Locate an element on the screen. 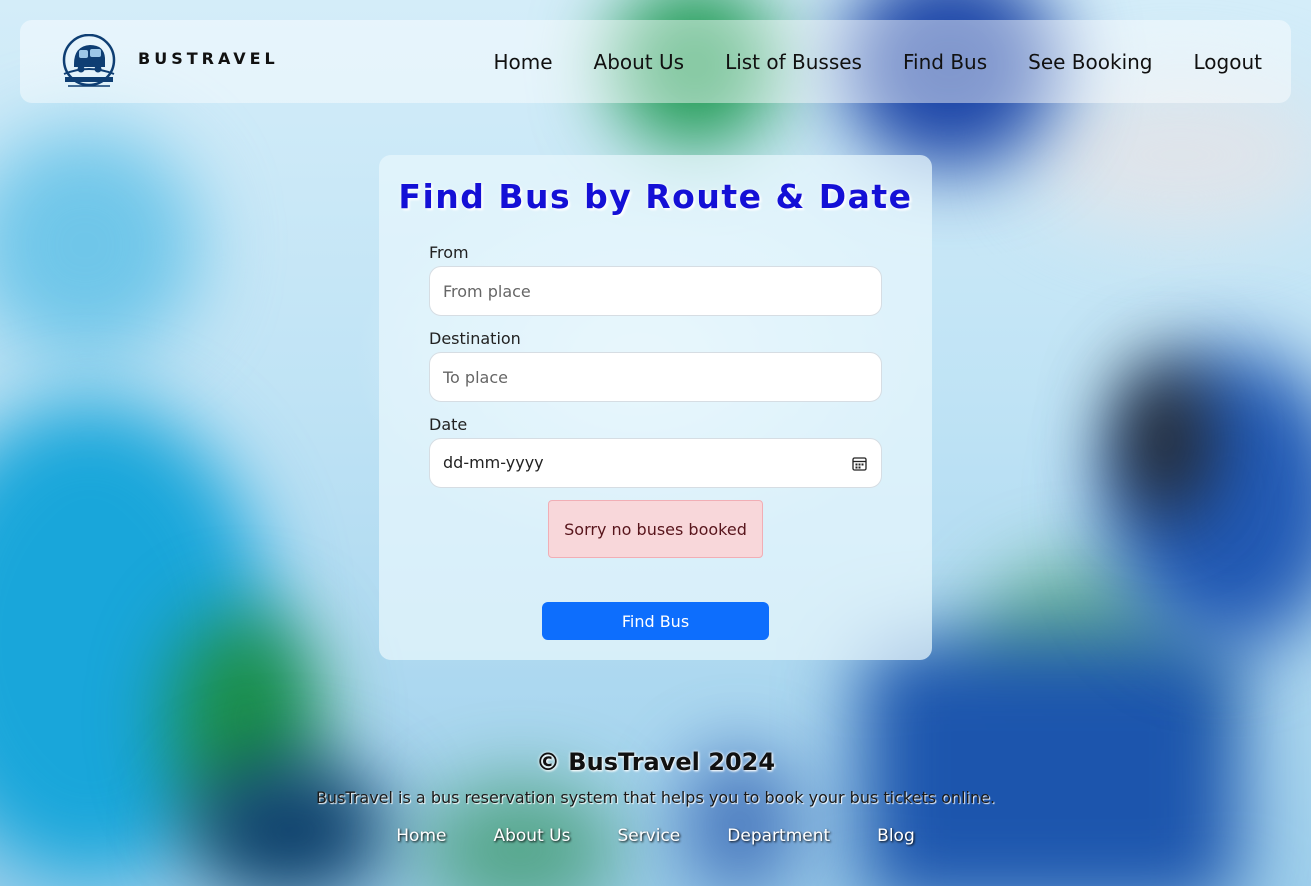 This screenshot has width=1311, height=886. nav-link-about-us: About Us is located at coordinates (639, 62).